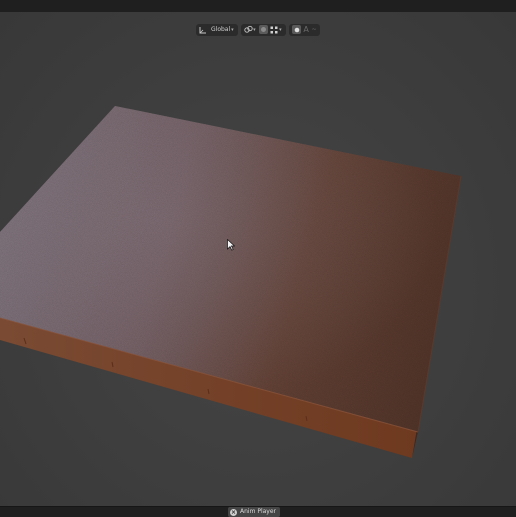 This screenshot has height=517, width=516. I want to click on mouse-cursor-icon, so click(231, 245).